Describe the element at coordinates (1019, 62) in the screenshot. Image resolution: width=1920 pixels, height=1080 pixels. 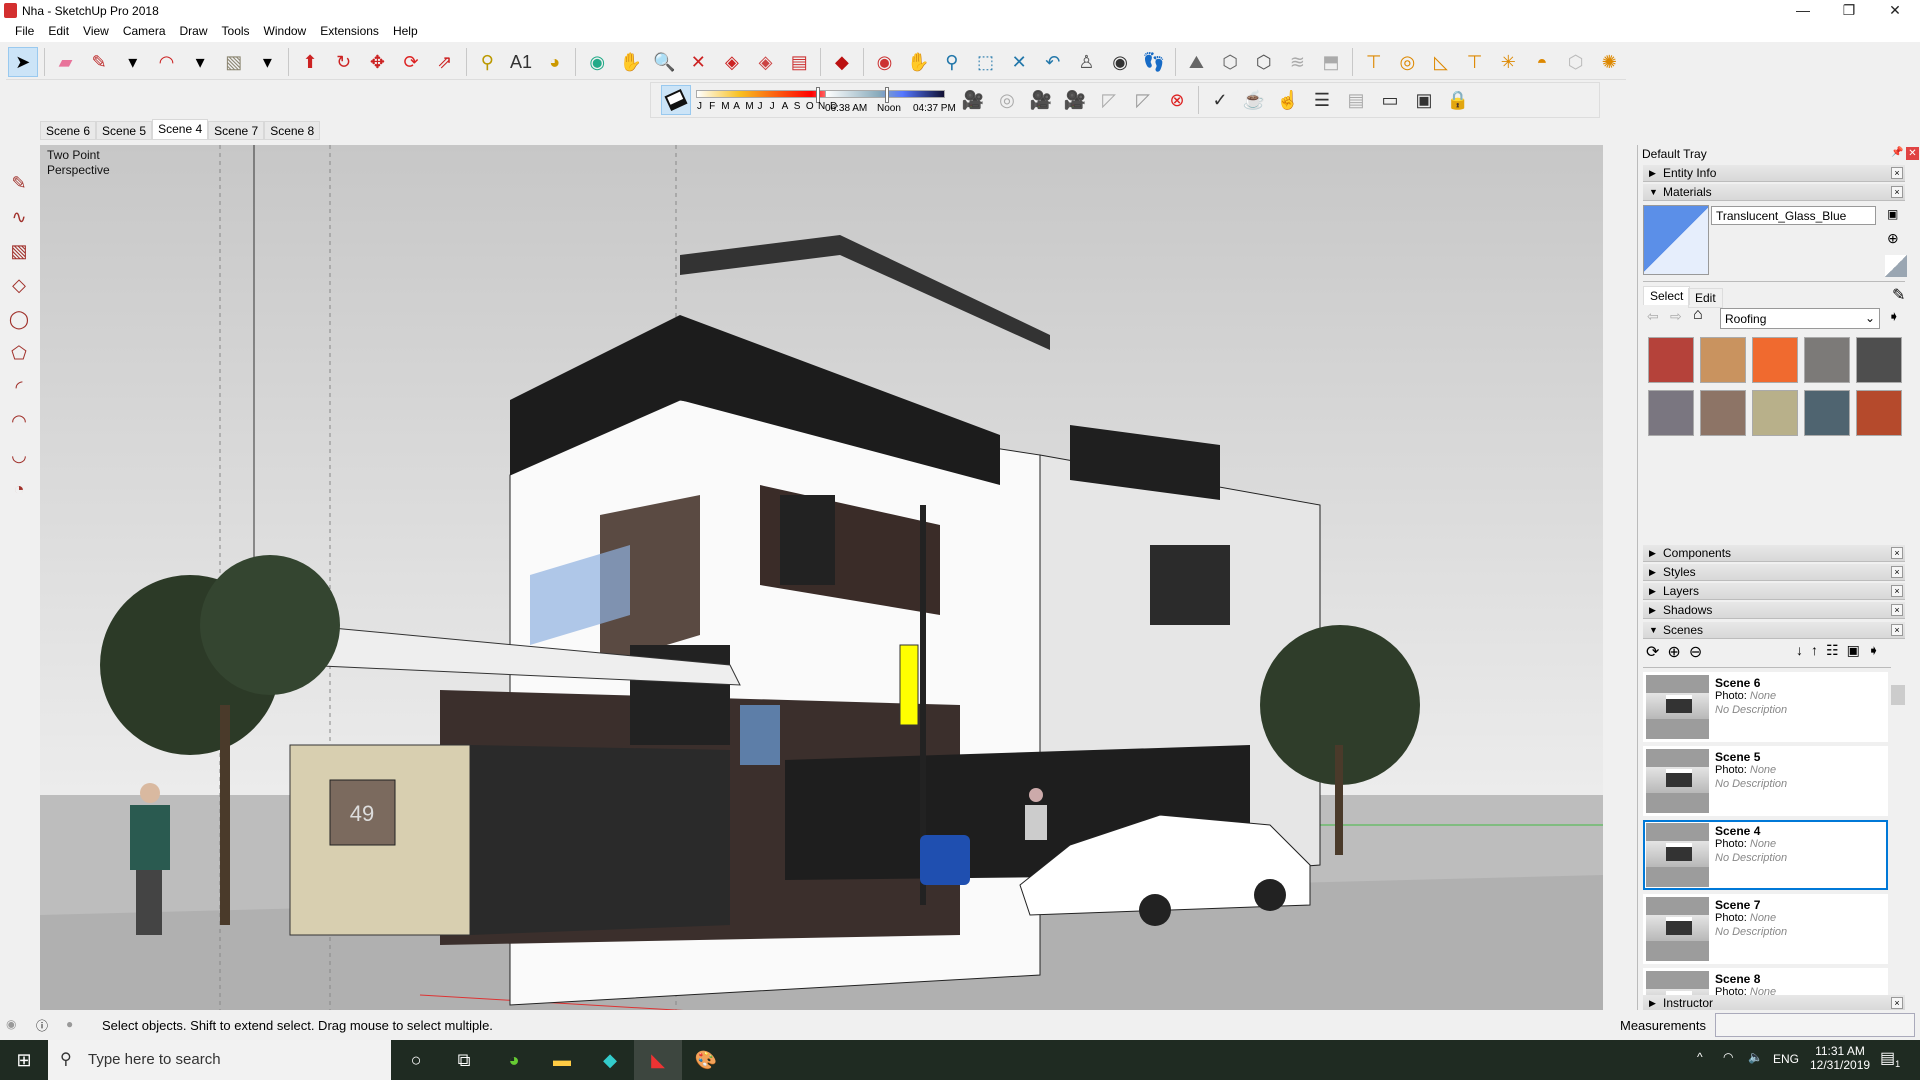
I see `zoom-extents-icon: ✕` at that location.